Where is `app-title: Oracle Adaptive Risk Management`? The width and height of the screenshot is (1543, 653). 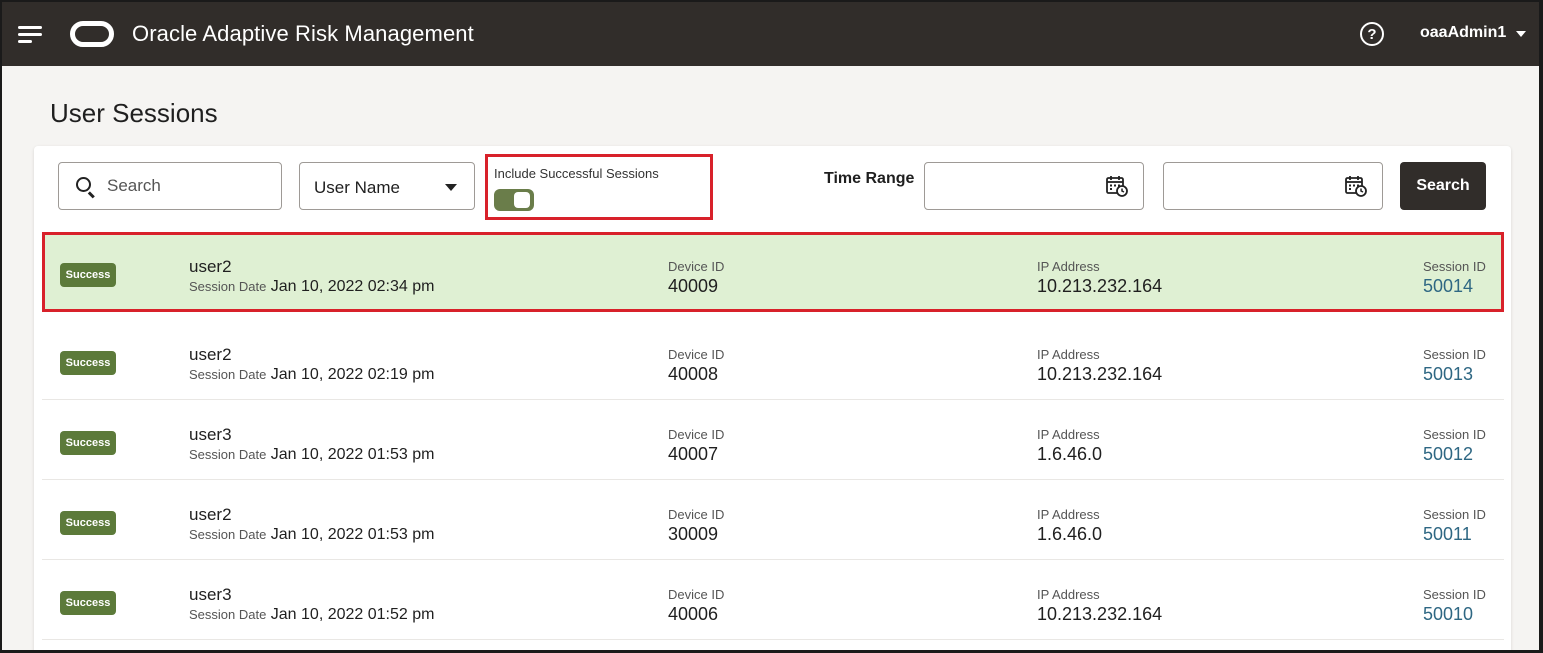 app-title: Oracle Adaptive Risk Management is located at coordinates (303, 33).